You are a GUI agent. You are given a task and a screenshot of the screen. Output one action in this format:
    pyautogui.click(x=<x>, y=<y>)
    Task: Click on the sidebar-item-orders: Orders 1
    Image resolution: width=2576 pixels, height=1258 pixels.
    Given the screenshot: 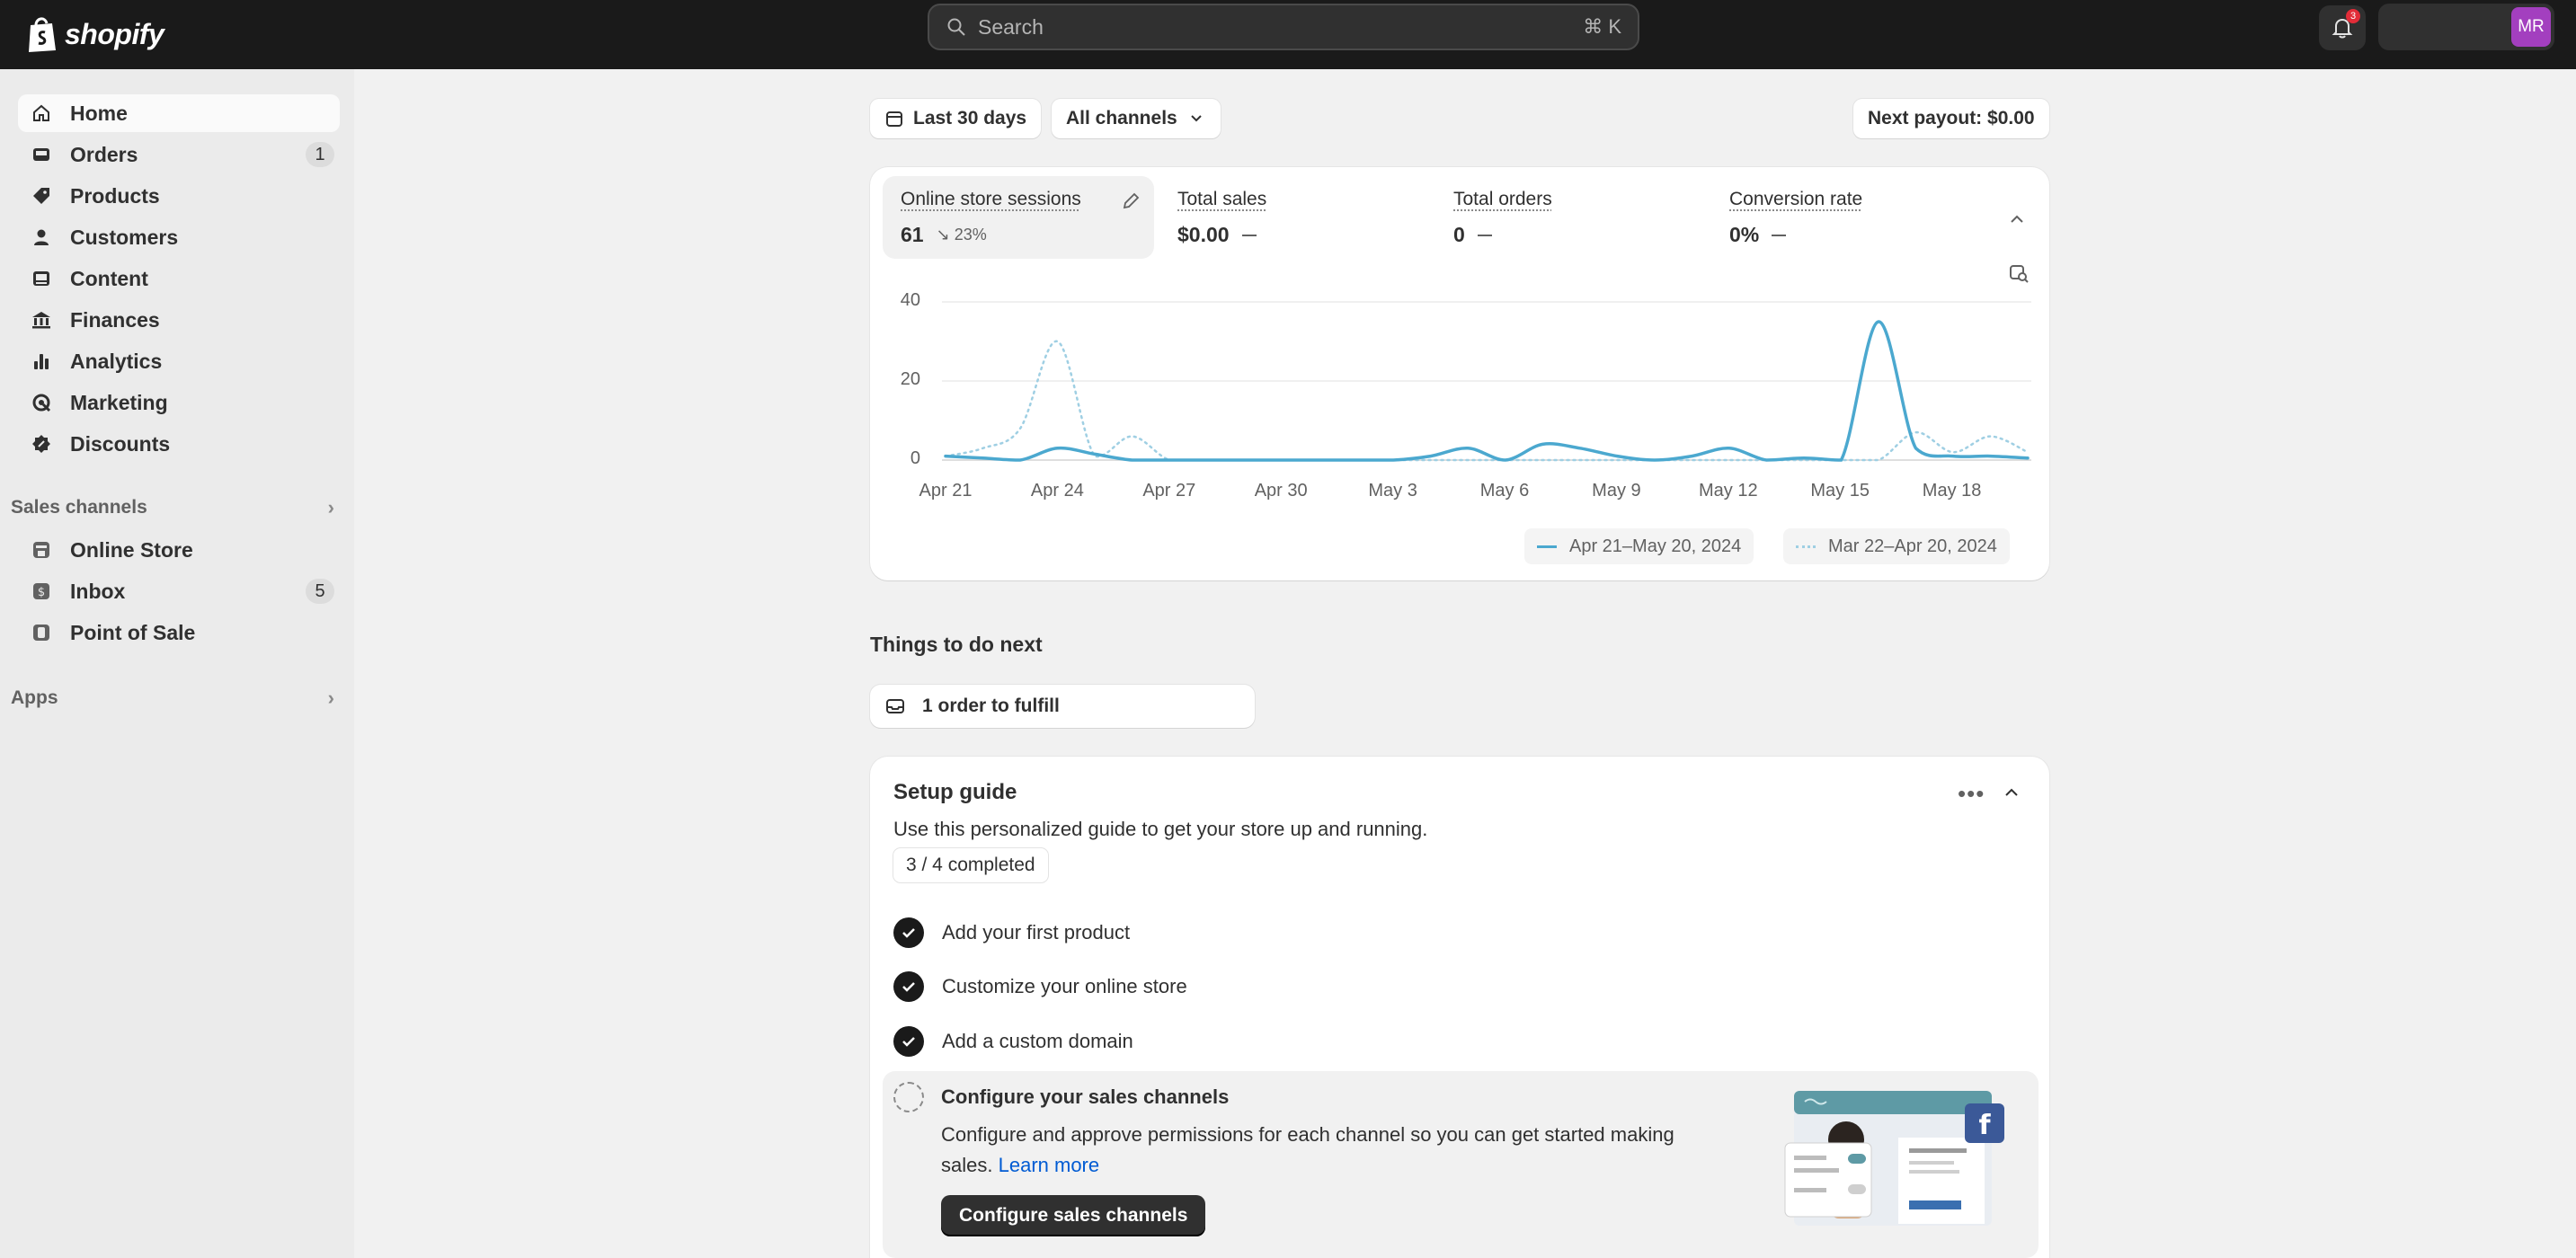 What is the action you would take?
    pyautogui.click(x=179, y=154)
    